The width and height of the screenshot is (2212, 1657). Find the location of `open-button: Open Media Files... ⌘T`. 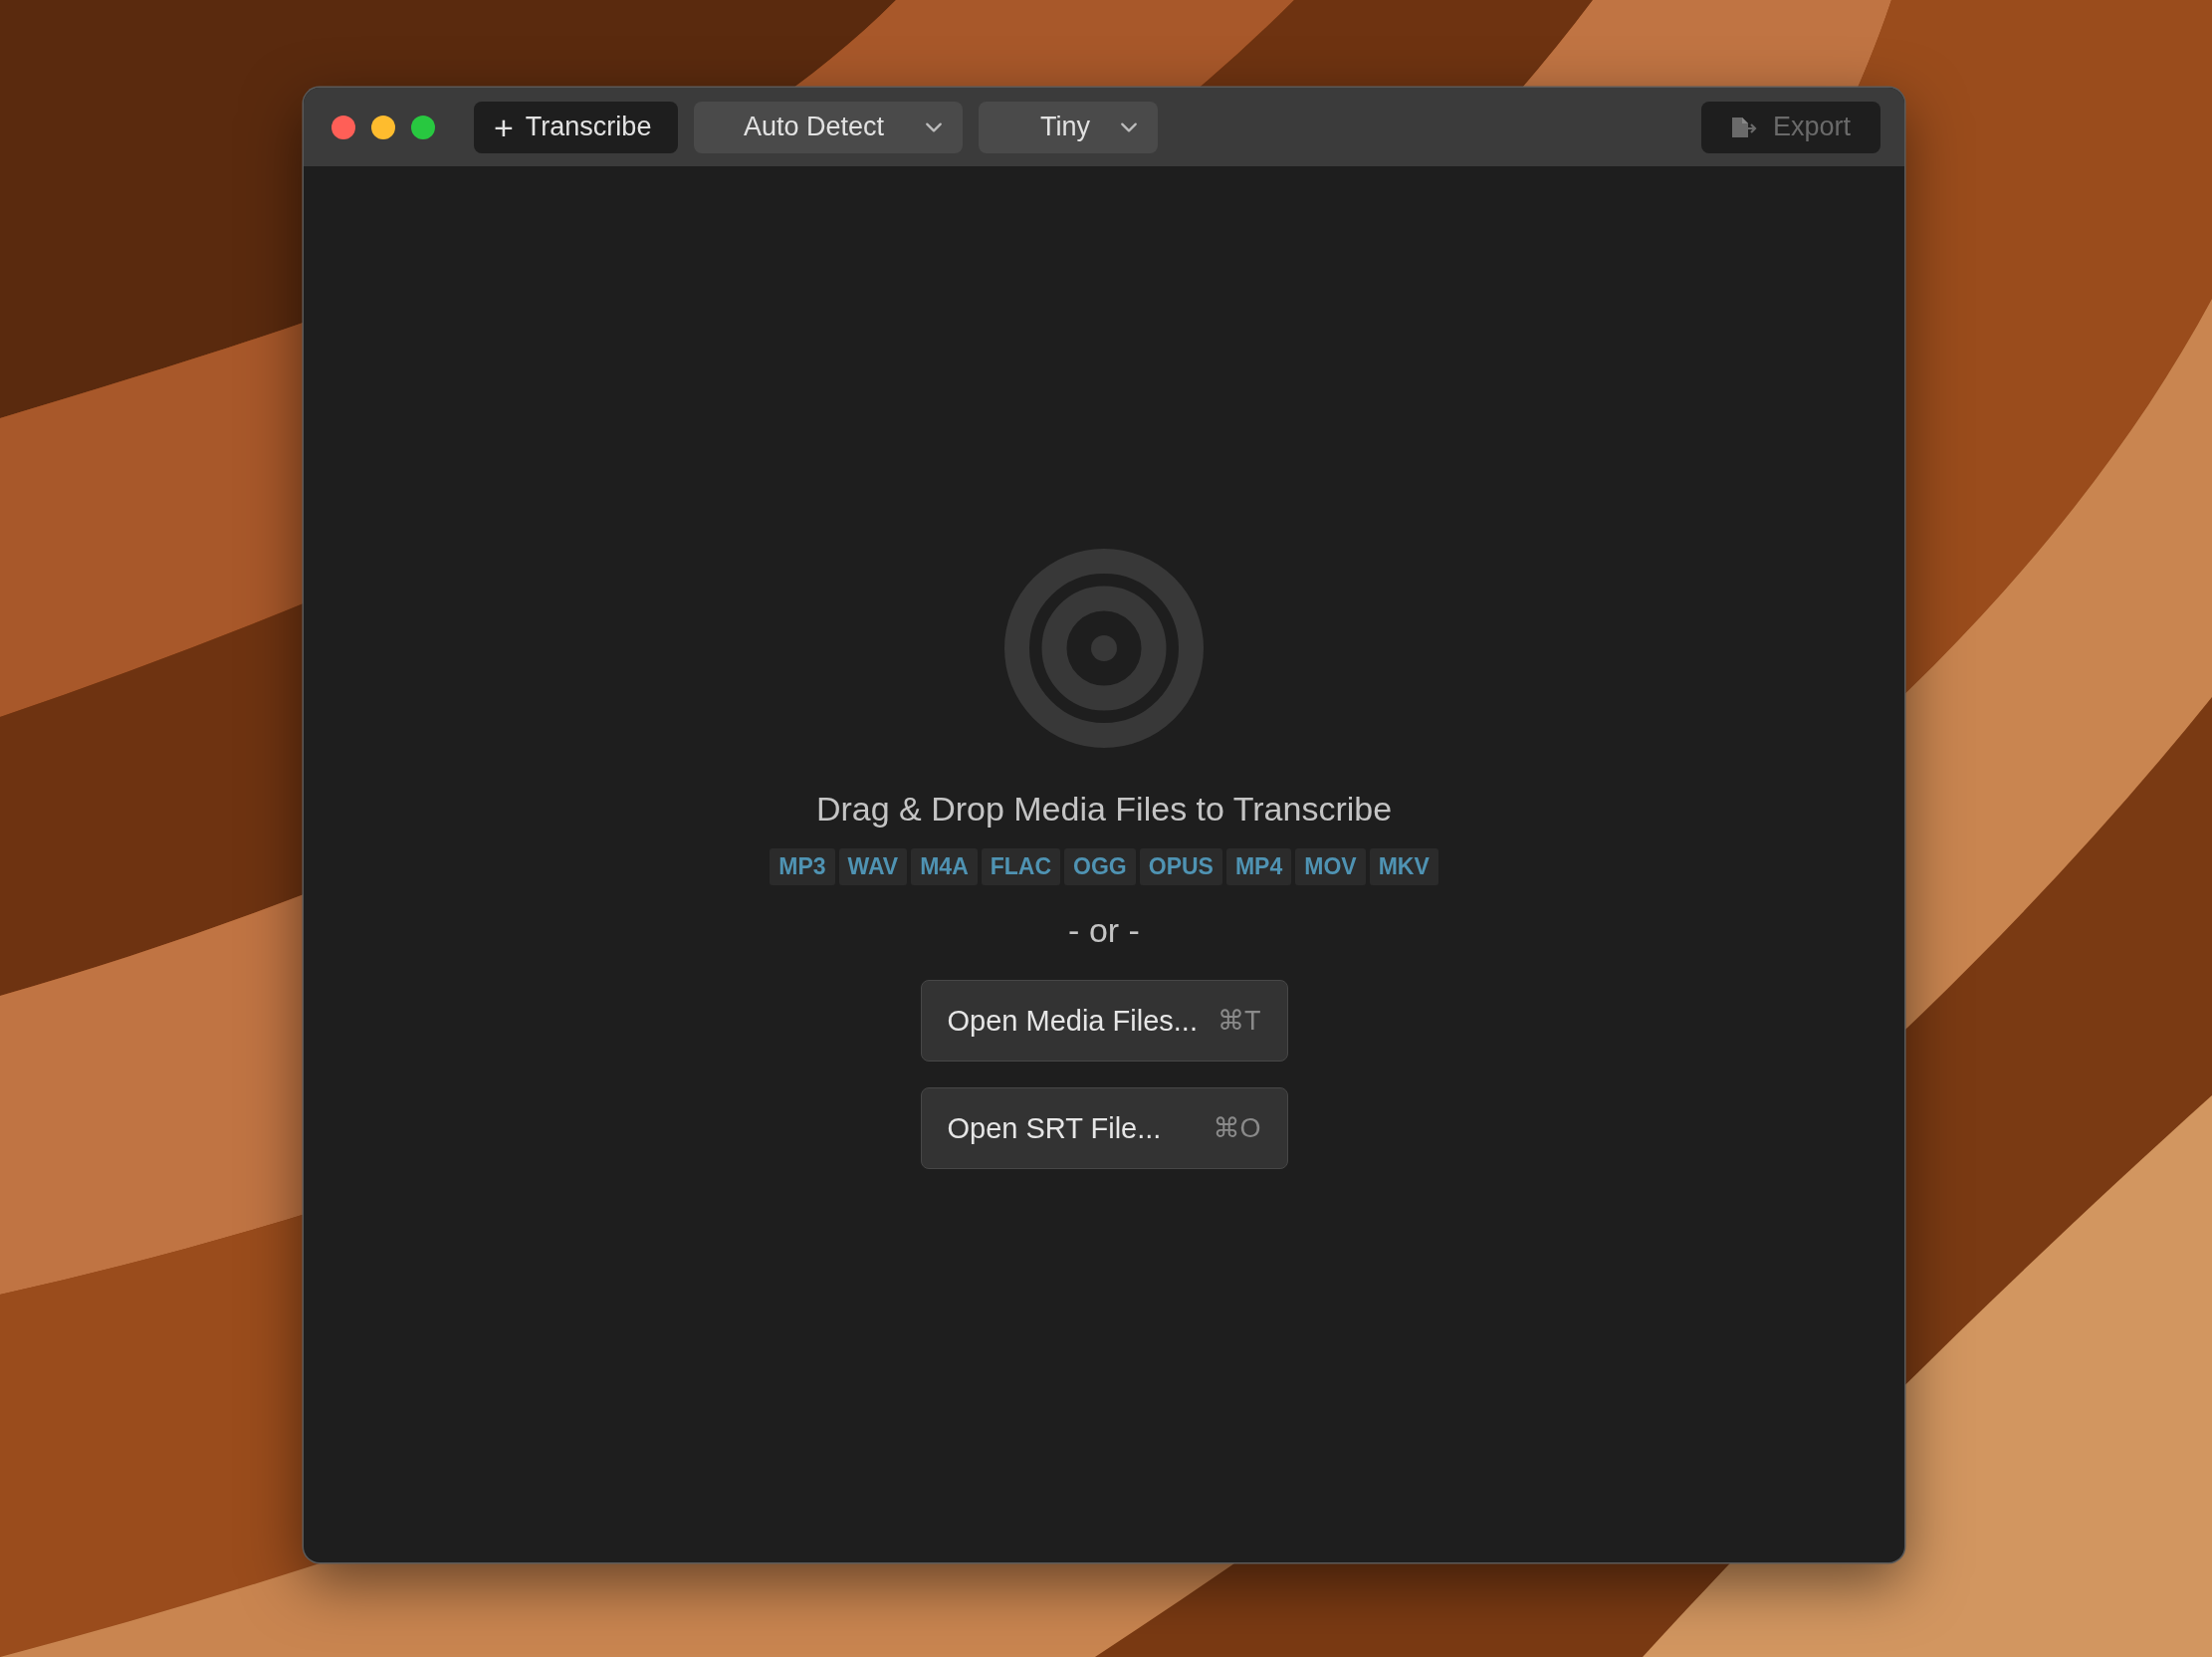

open-button: Open Media Files... ⌘T is located at coordinates (1104, 1021).